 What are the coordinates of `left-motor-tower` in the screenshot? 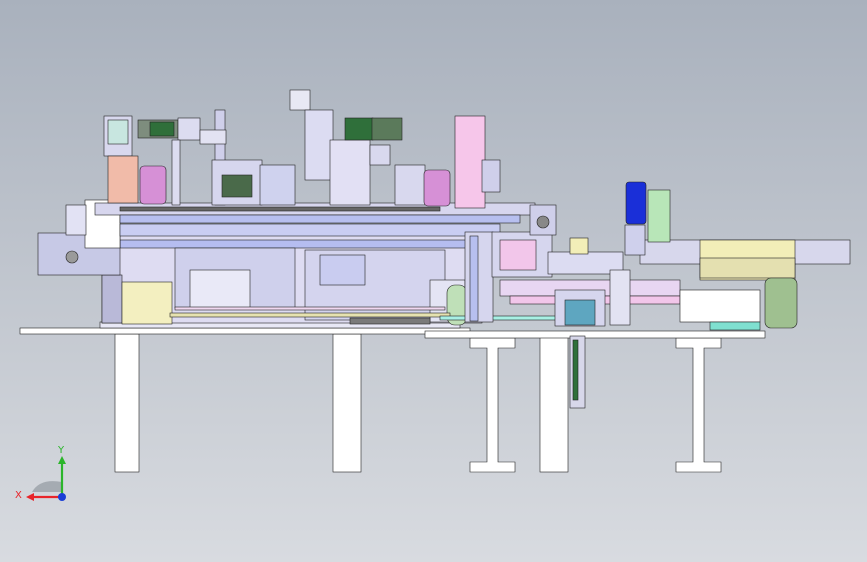 It's located at (152, 160).